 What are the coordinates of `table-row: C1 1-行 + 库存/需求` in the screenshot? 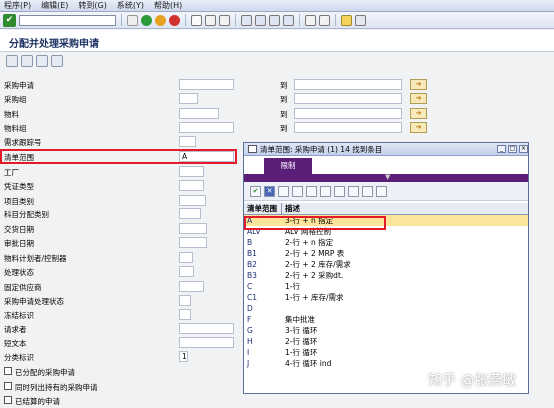 It's located at (386, 297).